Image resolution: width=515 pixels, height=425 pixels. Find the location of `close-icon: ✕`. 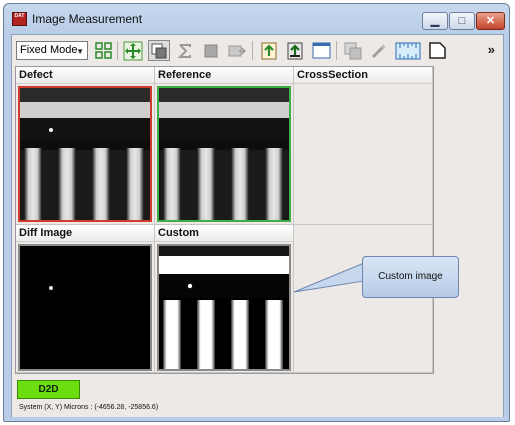

close-icon: ✕ is located at coordinates (490, 20).